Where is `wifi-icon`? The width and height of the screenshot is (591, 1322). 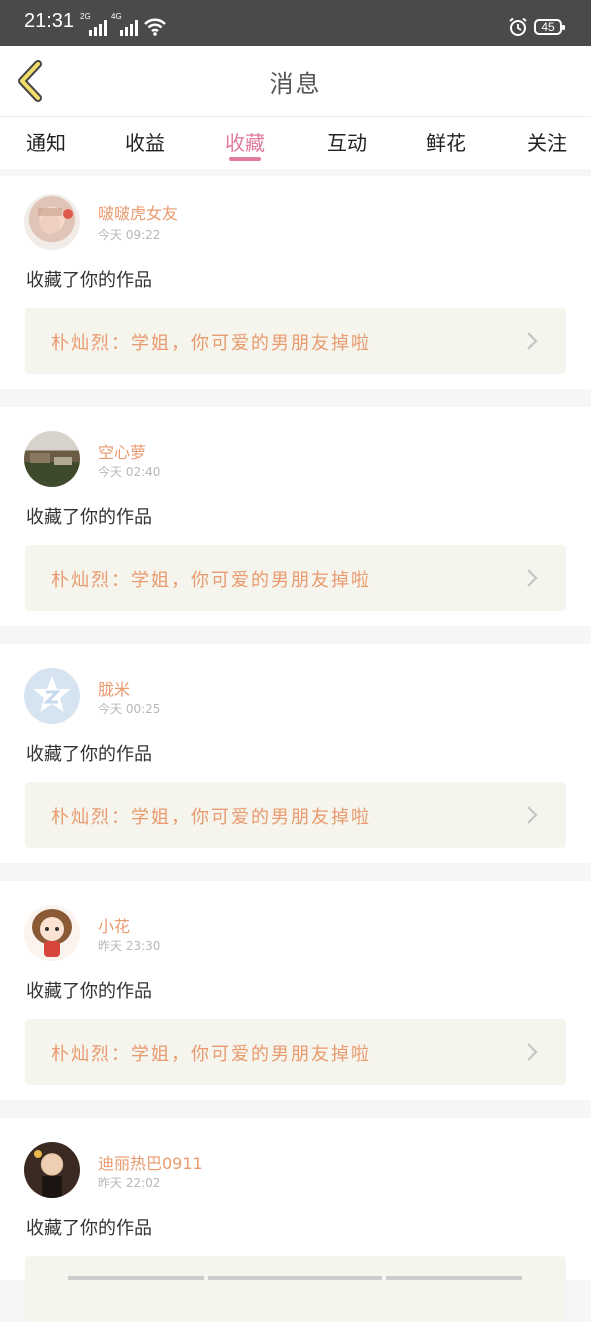 wifi-icon is located at coordinates (155, 27).